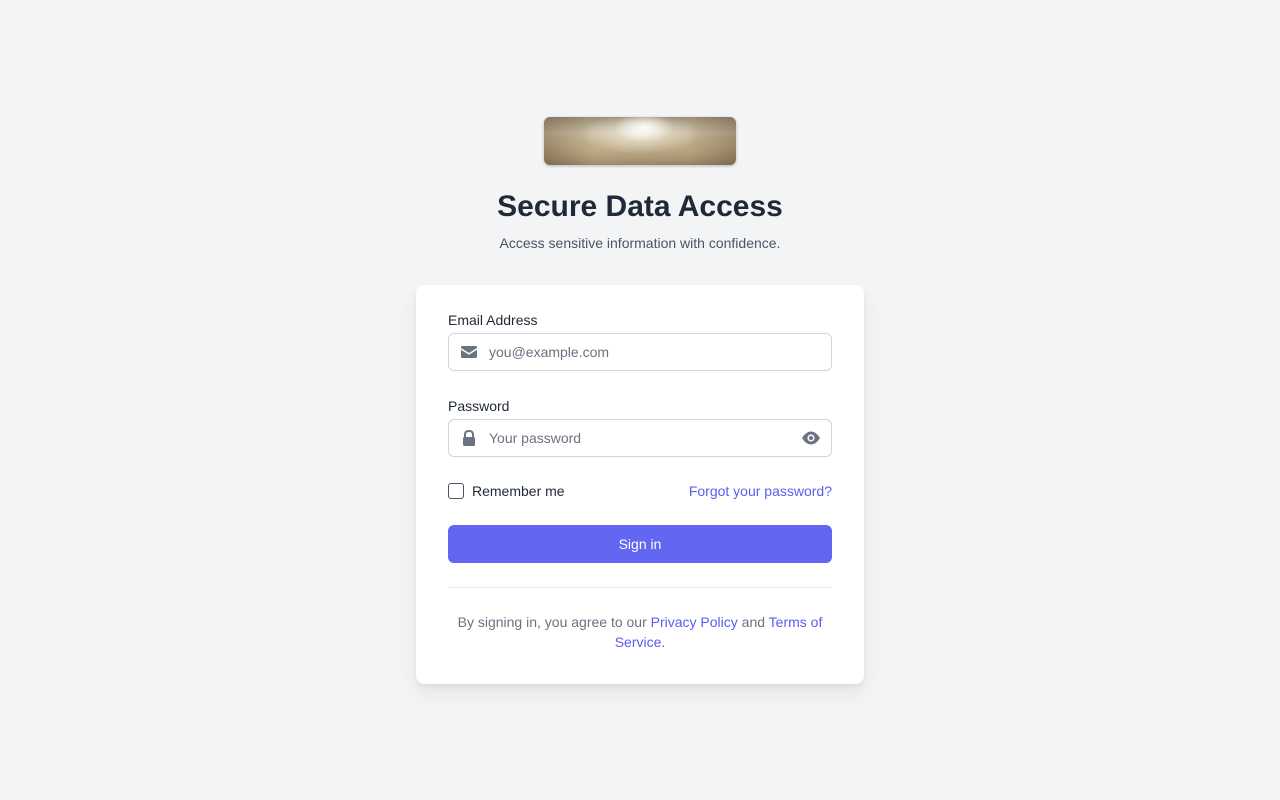 This screenshot has width=1280, height=800. I want to click on eye-icon, so click(811, 438).